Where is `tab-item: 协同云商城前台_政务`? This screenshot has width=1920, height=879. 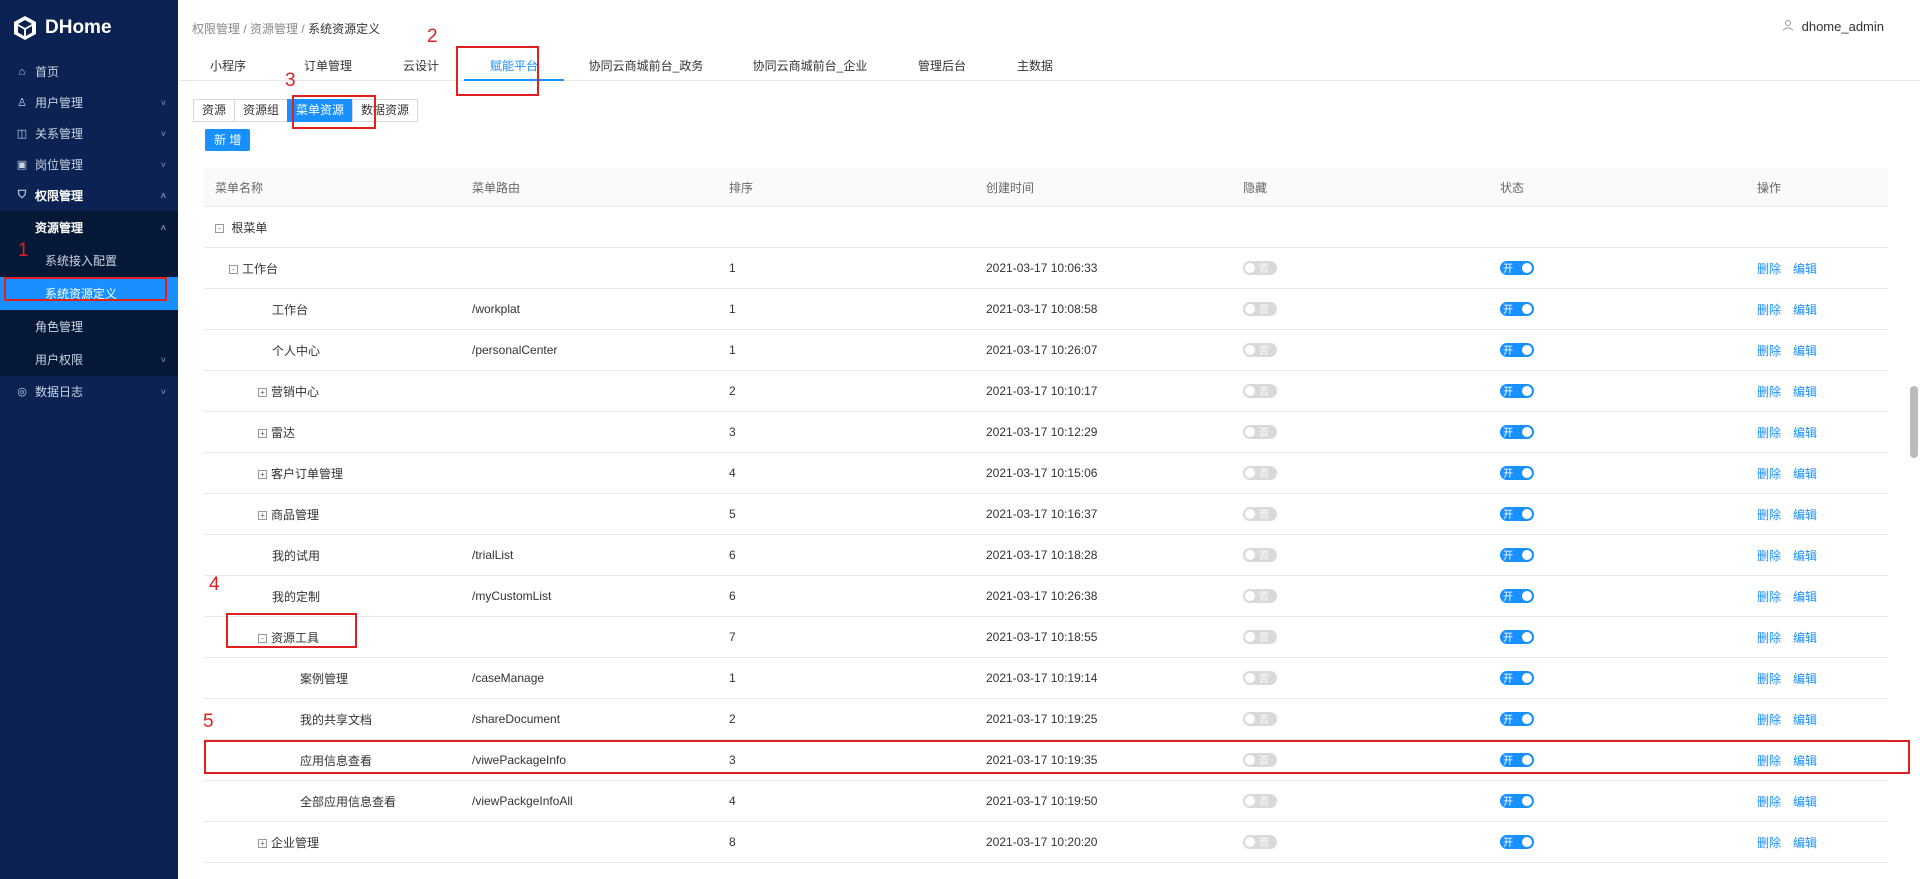
tab-item: 协同云商城前台_政务 is located at coordinates (646, 62).